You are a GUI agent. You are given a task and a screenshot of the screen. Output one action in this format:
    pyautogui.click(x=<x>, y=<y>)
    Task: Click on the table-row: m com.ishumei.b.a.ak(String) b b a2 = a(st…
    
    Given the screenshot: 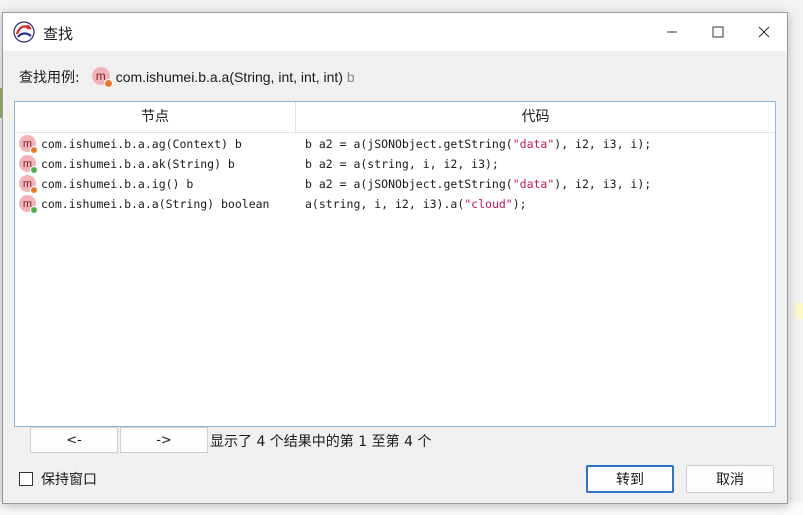 What is the action you would take?
    pyautogui.click(x=395, y=164)
    